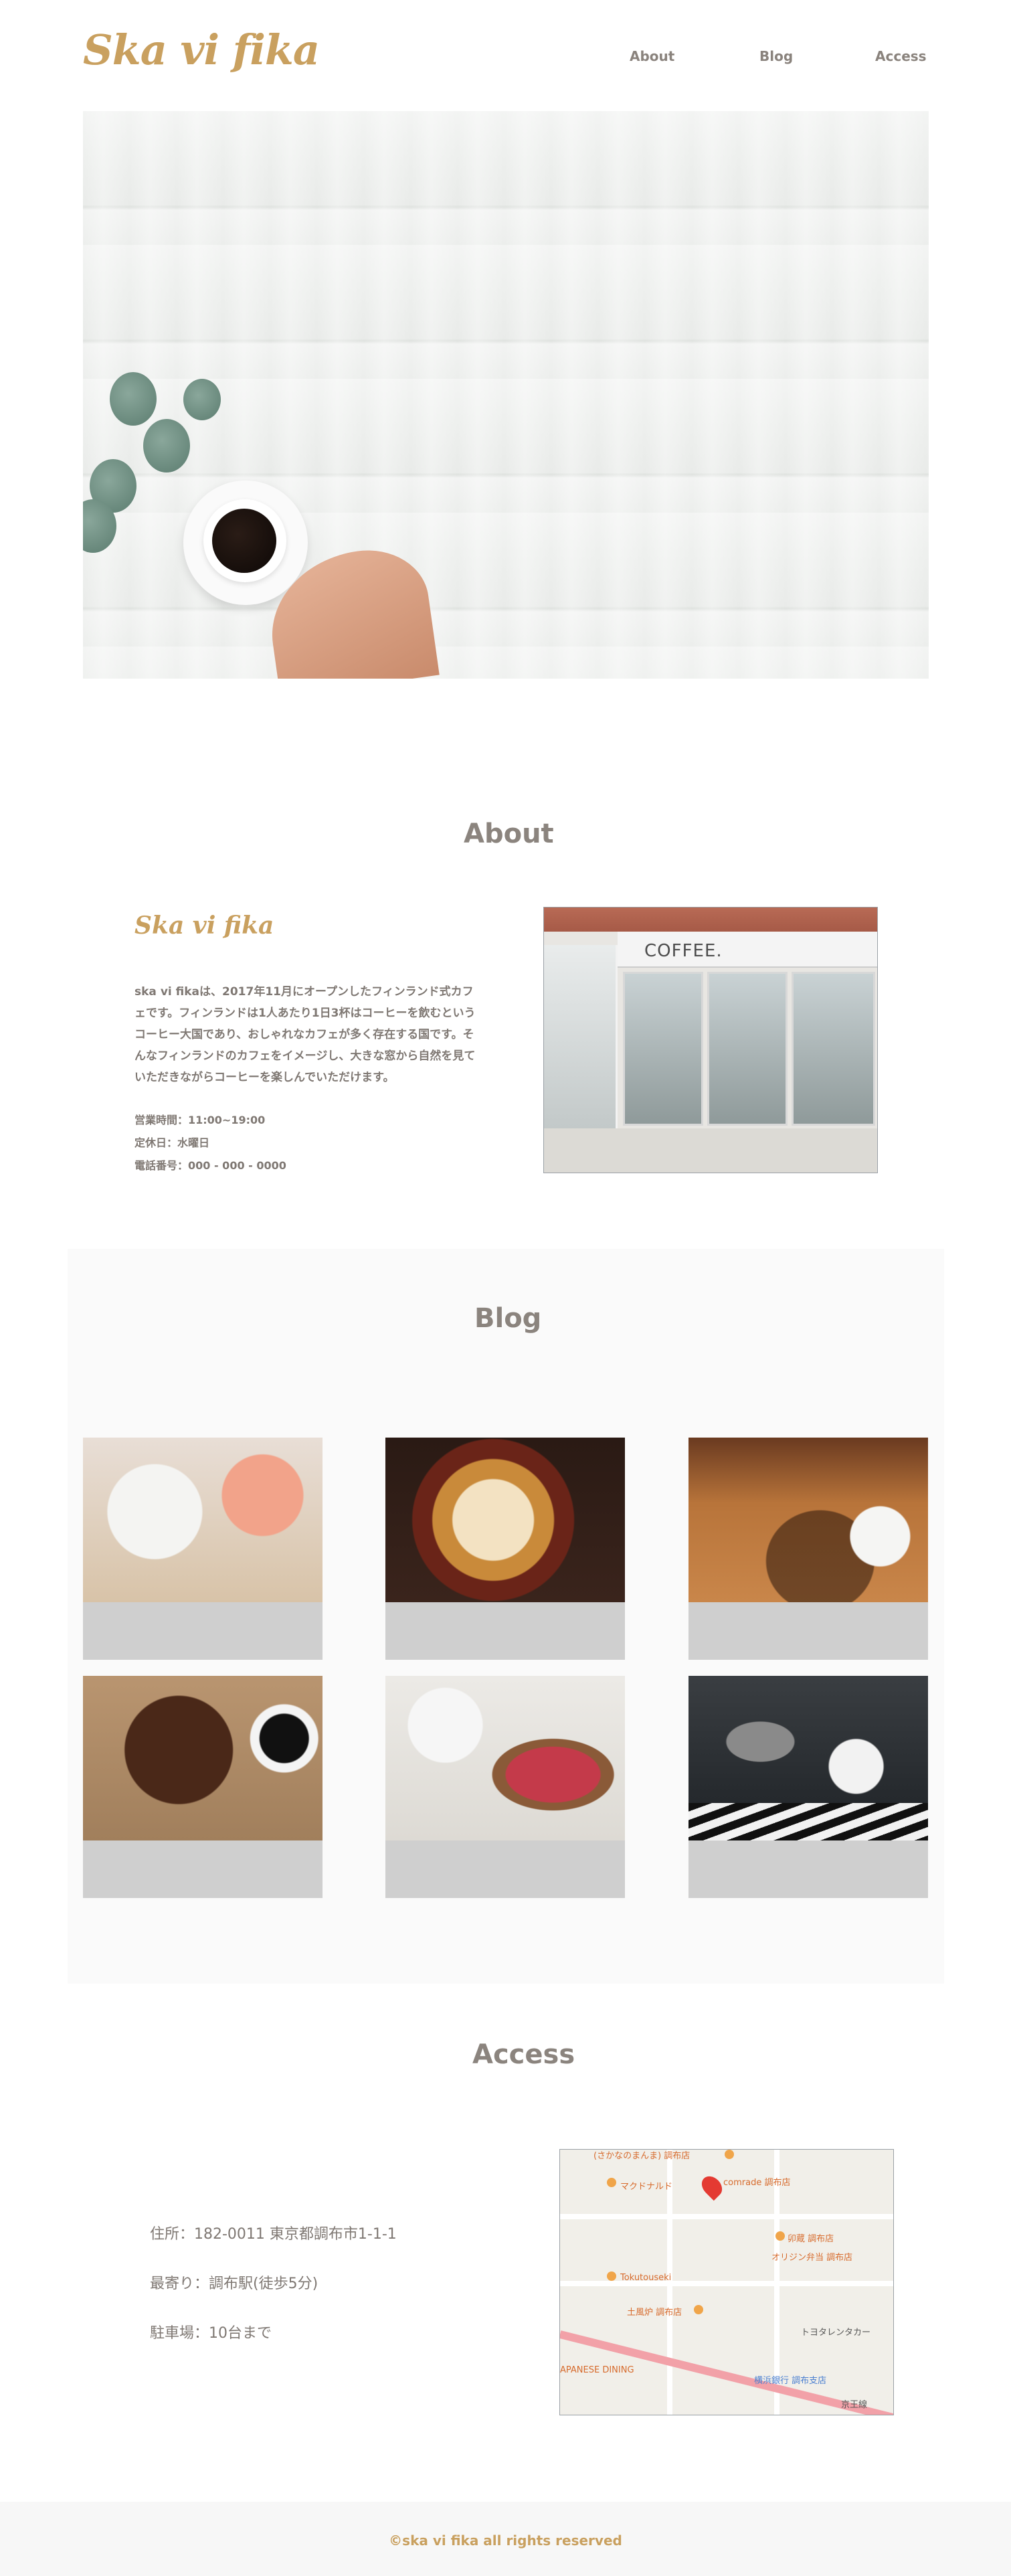  What do you see at coordinates (204, 926) in the screenshot?
I see `about-shop-name: Ska vi fika` at bounding box center [204, 926].